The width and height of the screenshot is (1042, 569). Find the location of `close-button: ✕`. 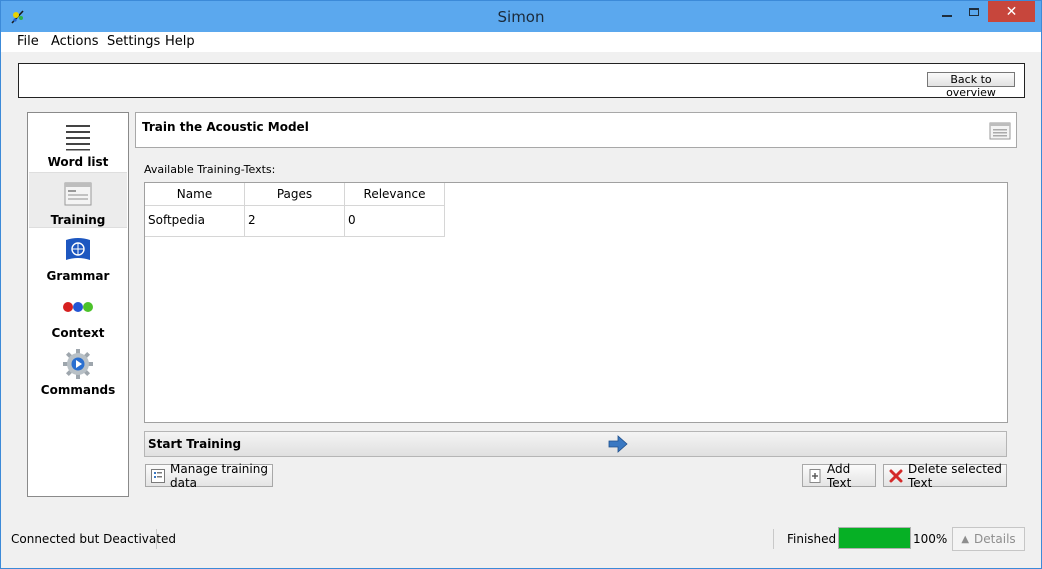

close-button: ✕ is located at coordinates (1011, 11).